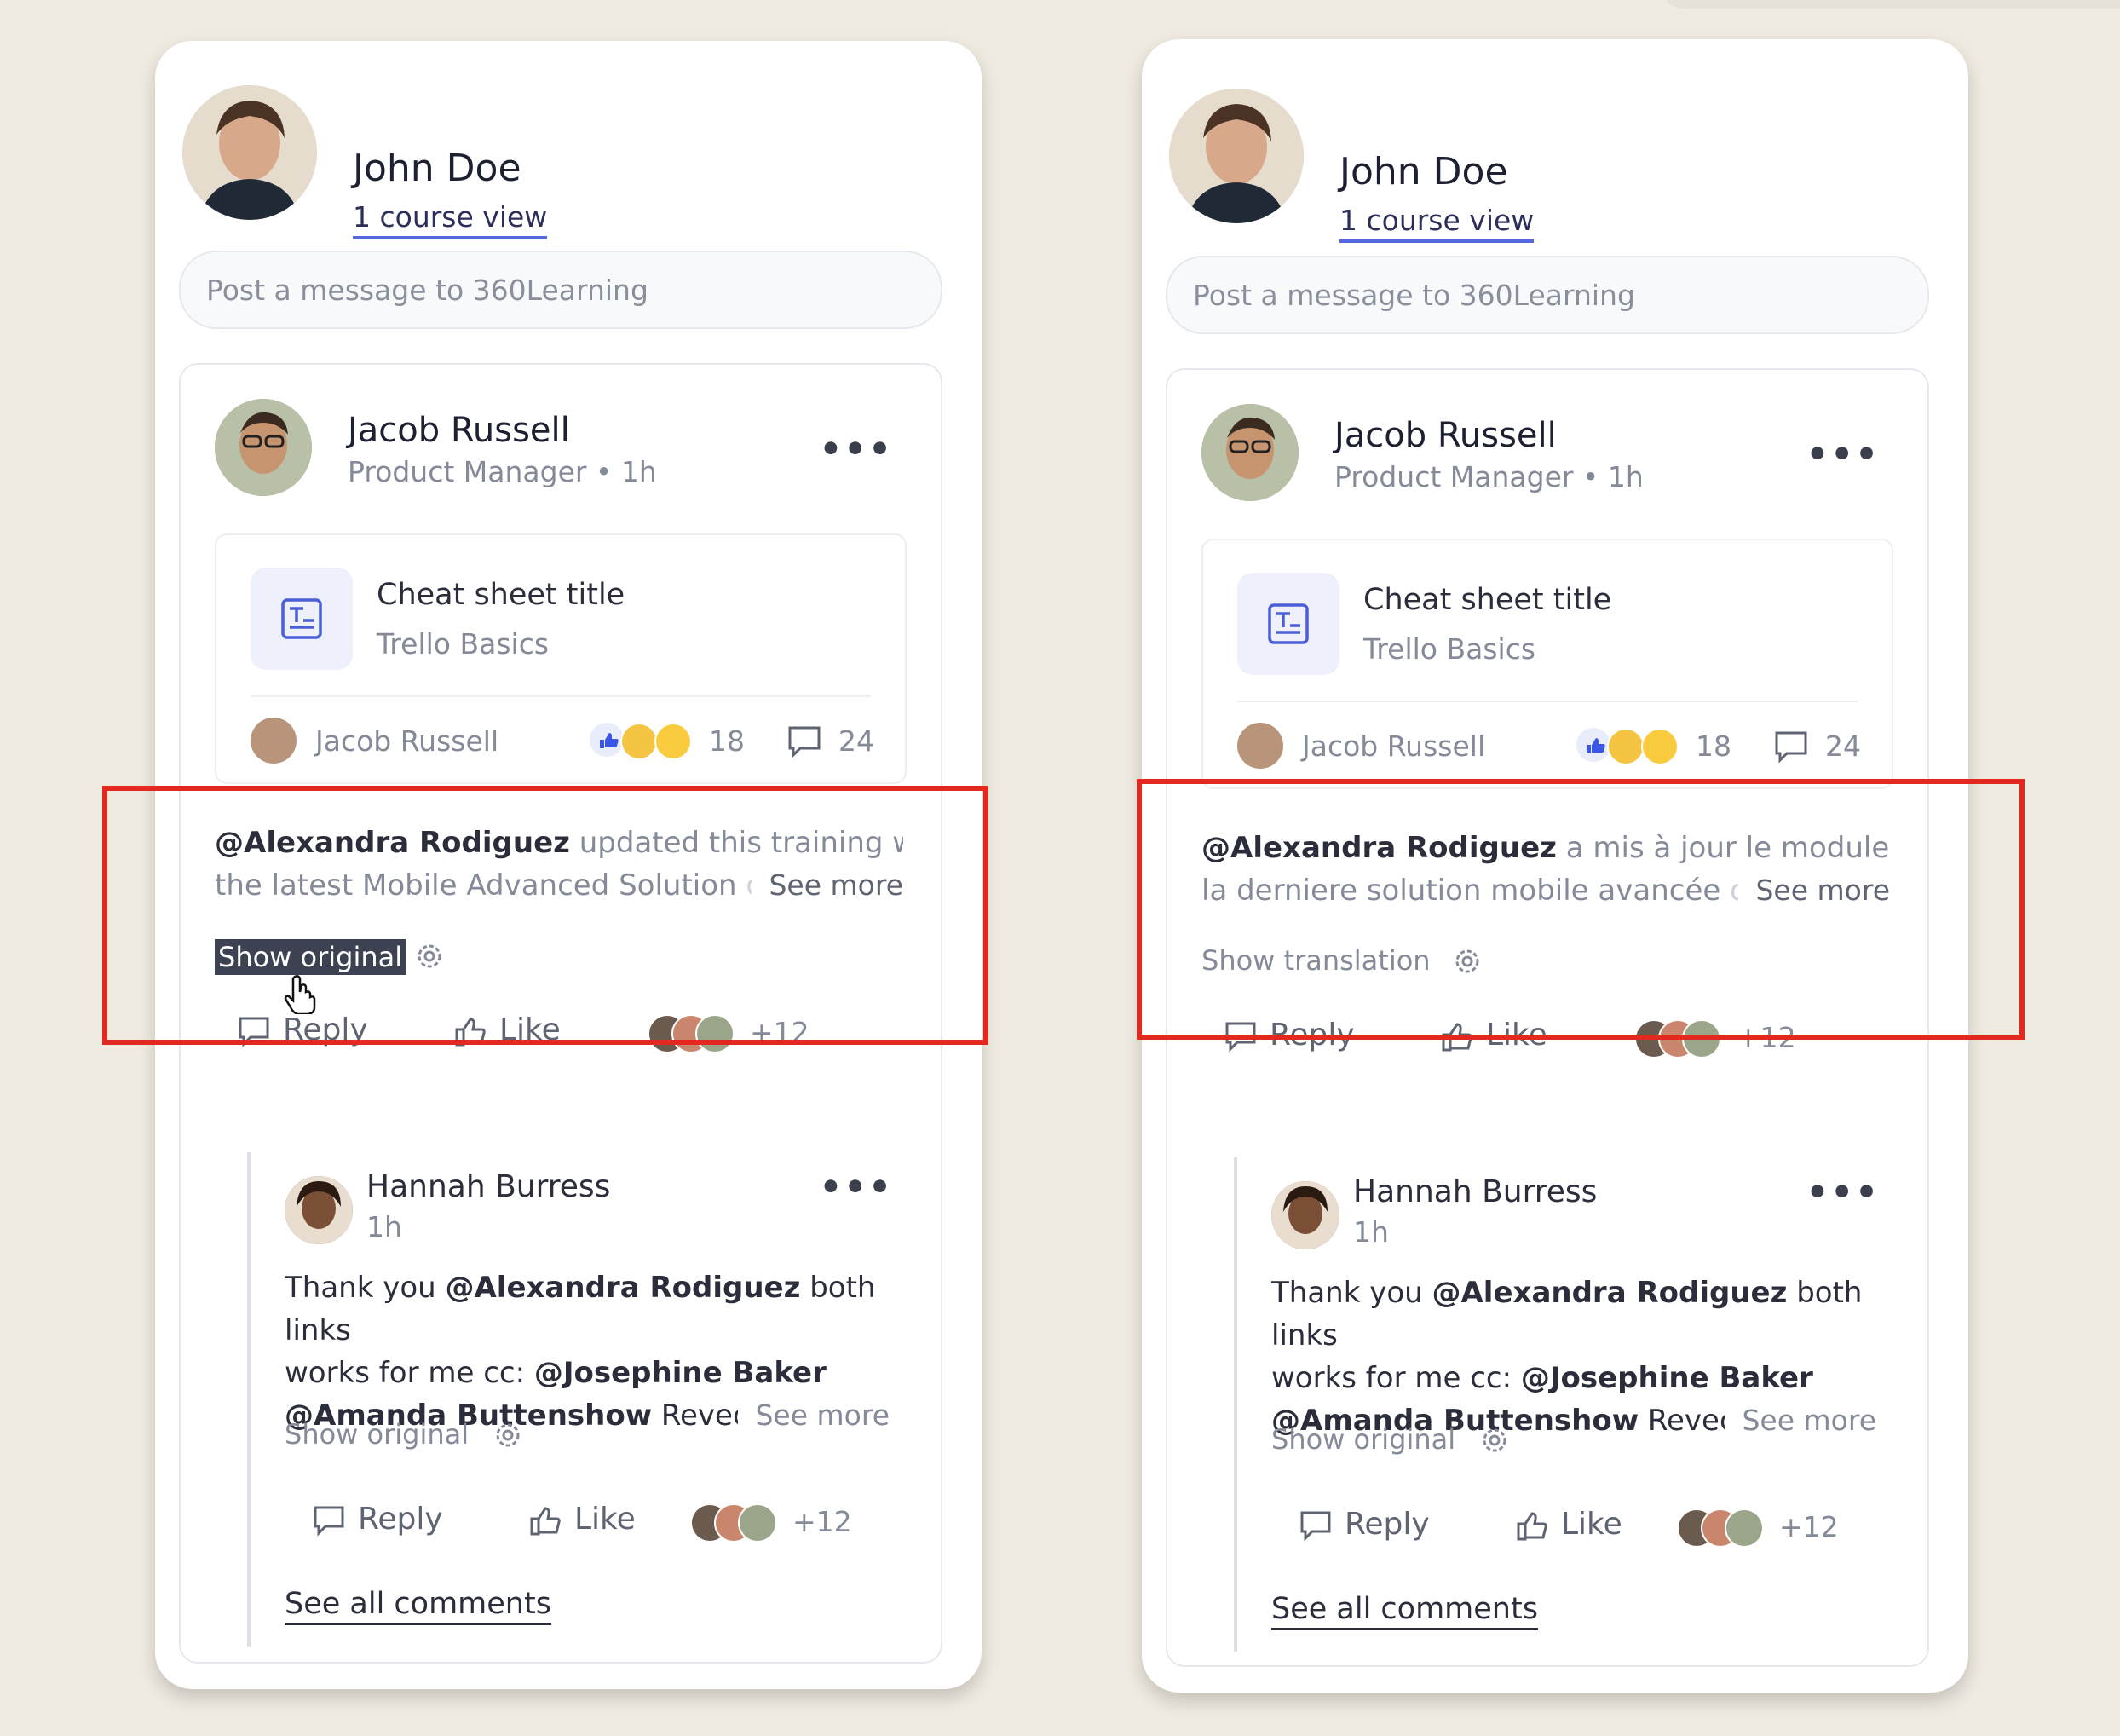 The image size is (2120, 1736). What do you see at coordinates (1891, 4) in the screenshot?
I see `background-pill` at bounding box center [1891, 4].